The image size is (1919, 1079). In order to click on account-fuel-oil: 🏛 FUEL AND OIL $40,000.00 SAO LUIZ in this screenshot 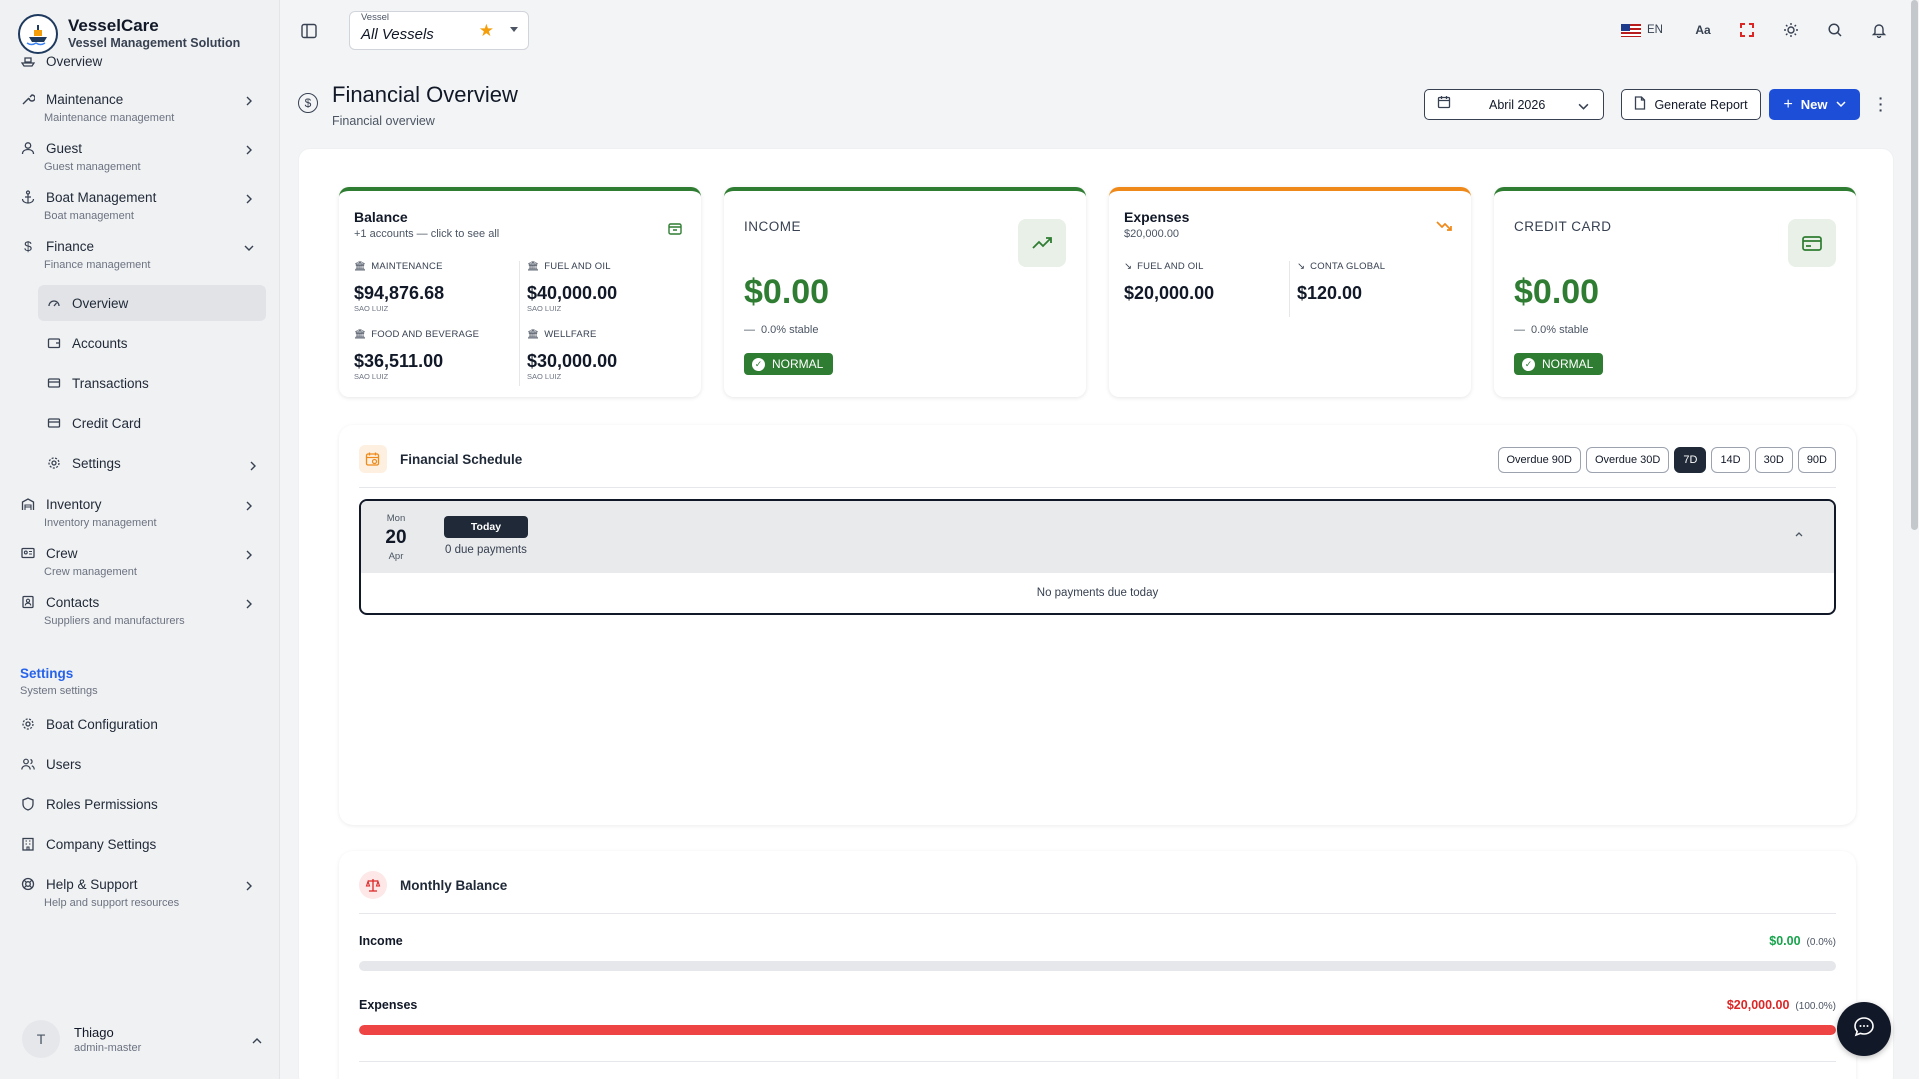, I will do `click(607, 287)`.